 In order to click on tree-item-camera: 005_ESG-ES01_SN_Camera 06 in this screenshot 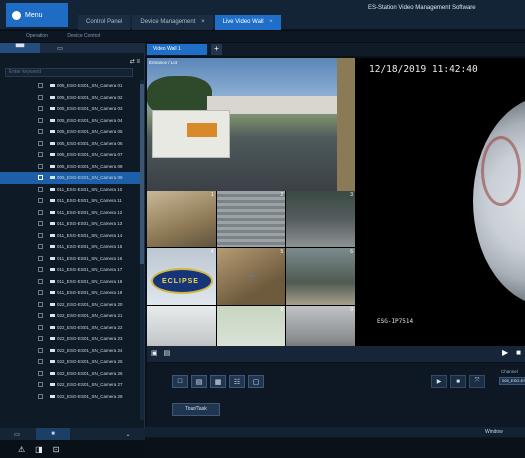, I will do `click(70, 144)`.